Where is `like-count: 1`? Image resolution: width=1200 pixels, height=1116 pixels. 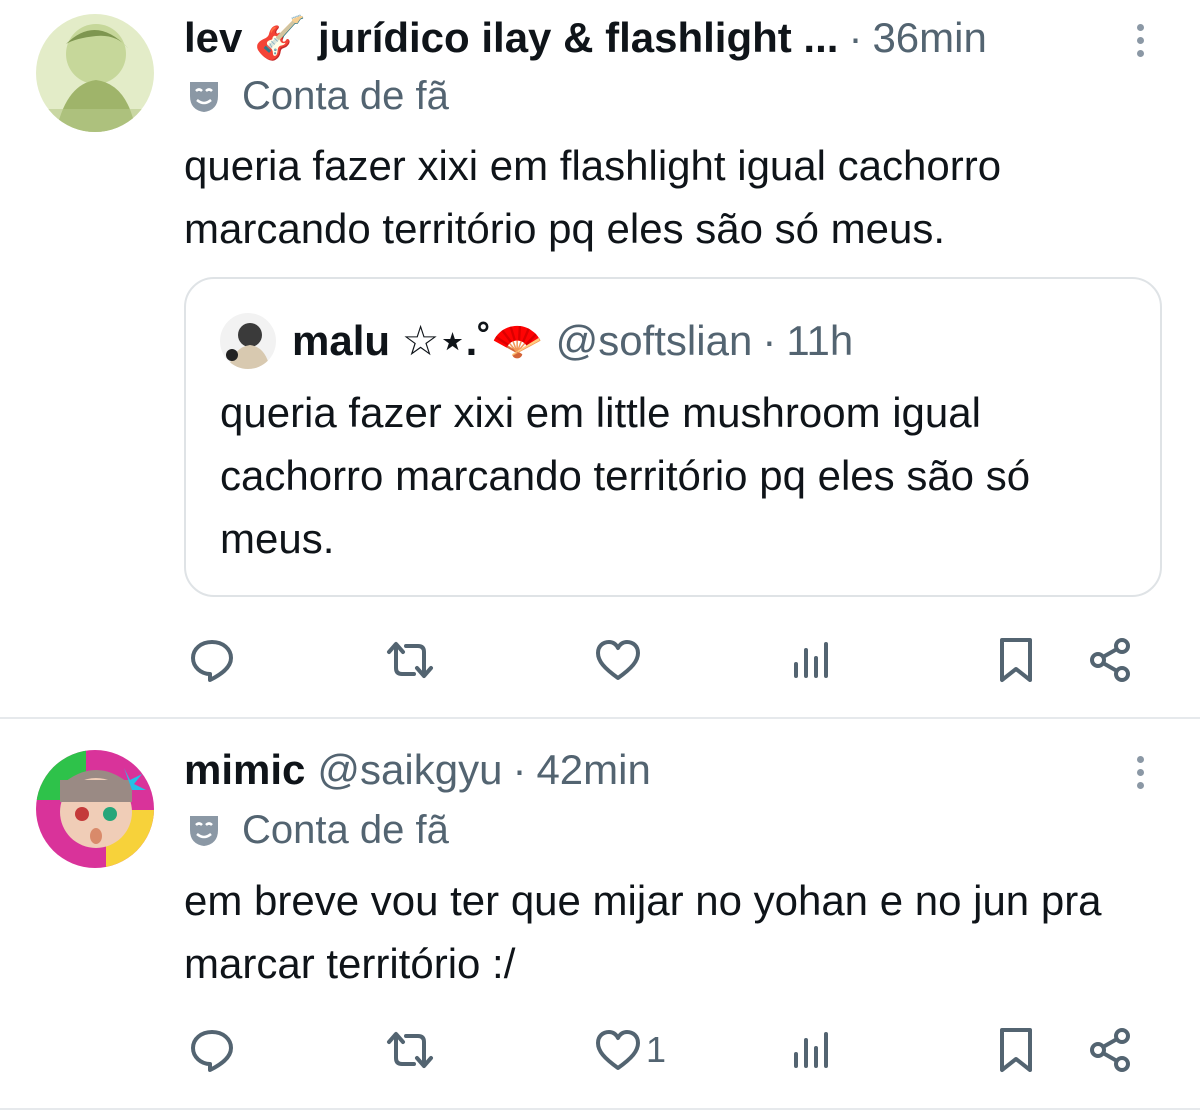
like-count: 1 is located at coordinates (656, 1049).